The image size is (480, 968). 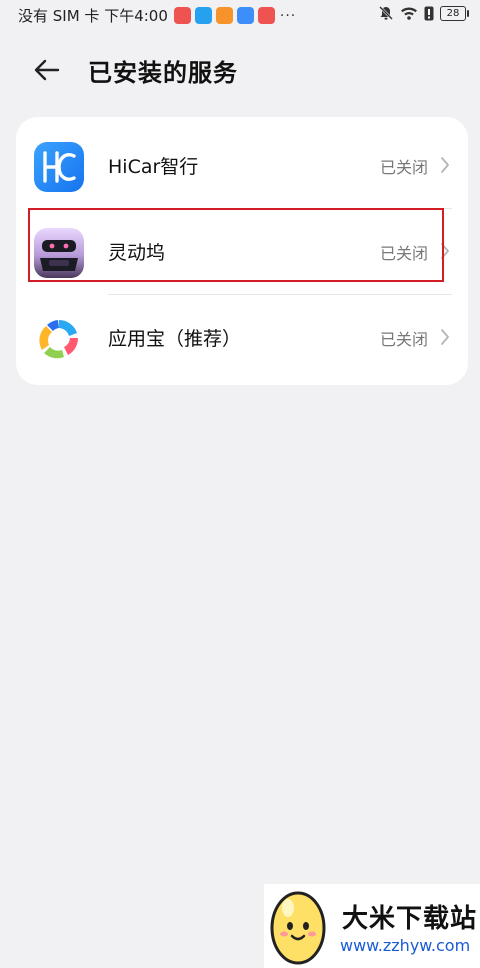 What do you see at coordinates (163, 73) in the screenshot?
I see `page-title: 已安装的服务` at bounding box center [163, 73].